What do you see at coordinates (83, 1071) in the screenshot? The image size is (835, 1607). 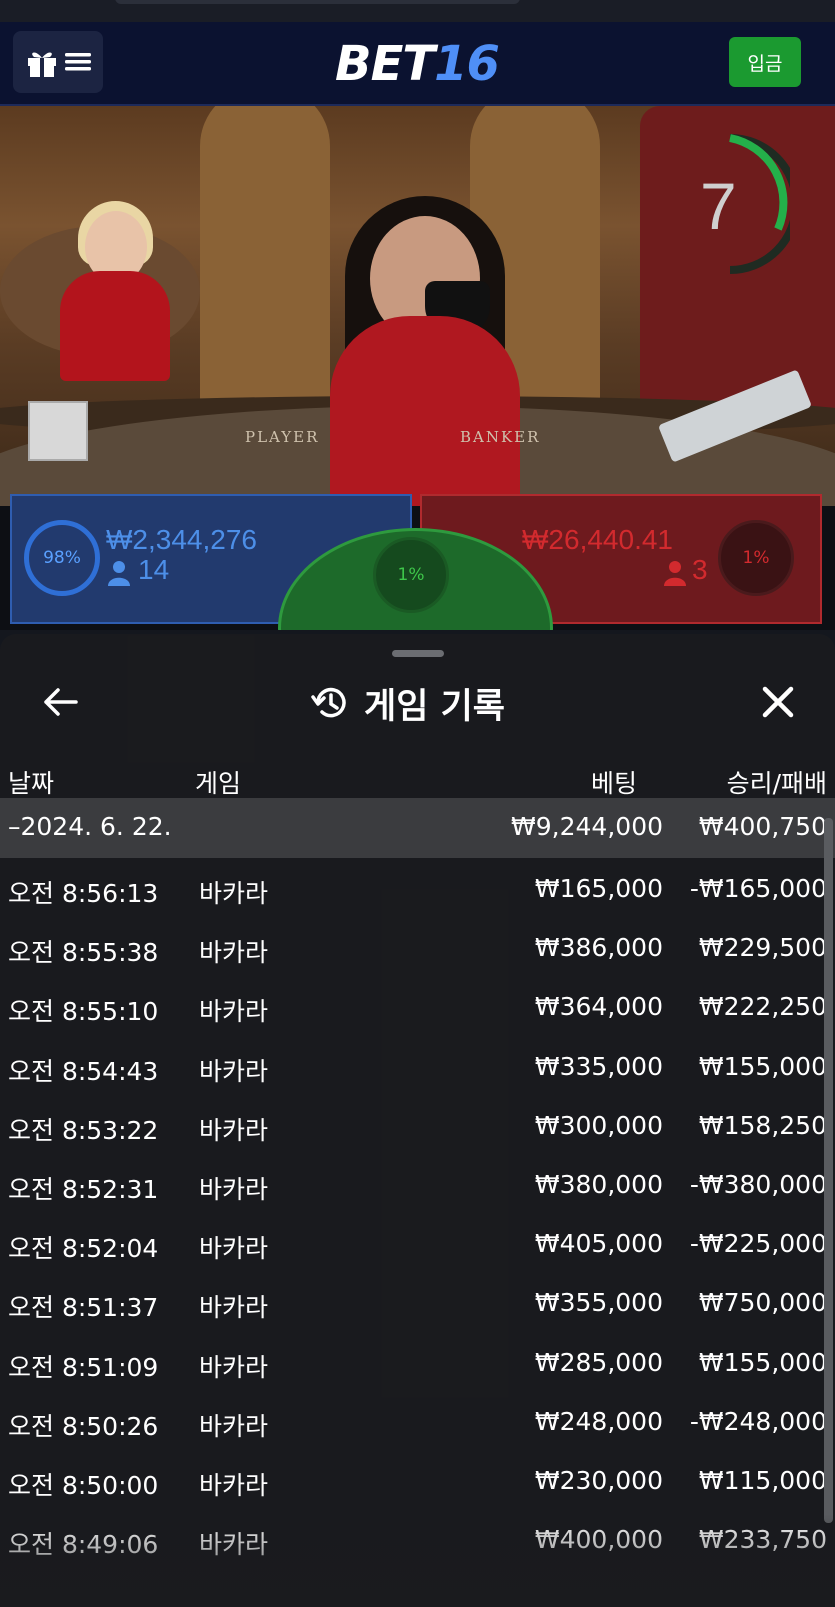 I see `row-time: 오전 8:54:43` at bounding box center [83, 1071].